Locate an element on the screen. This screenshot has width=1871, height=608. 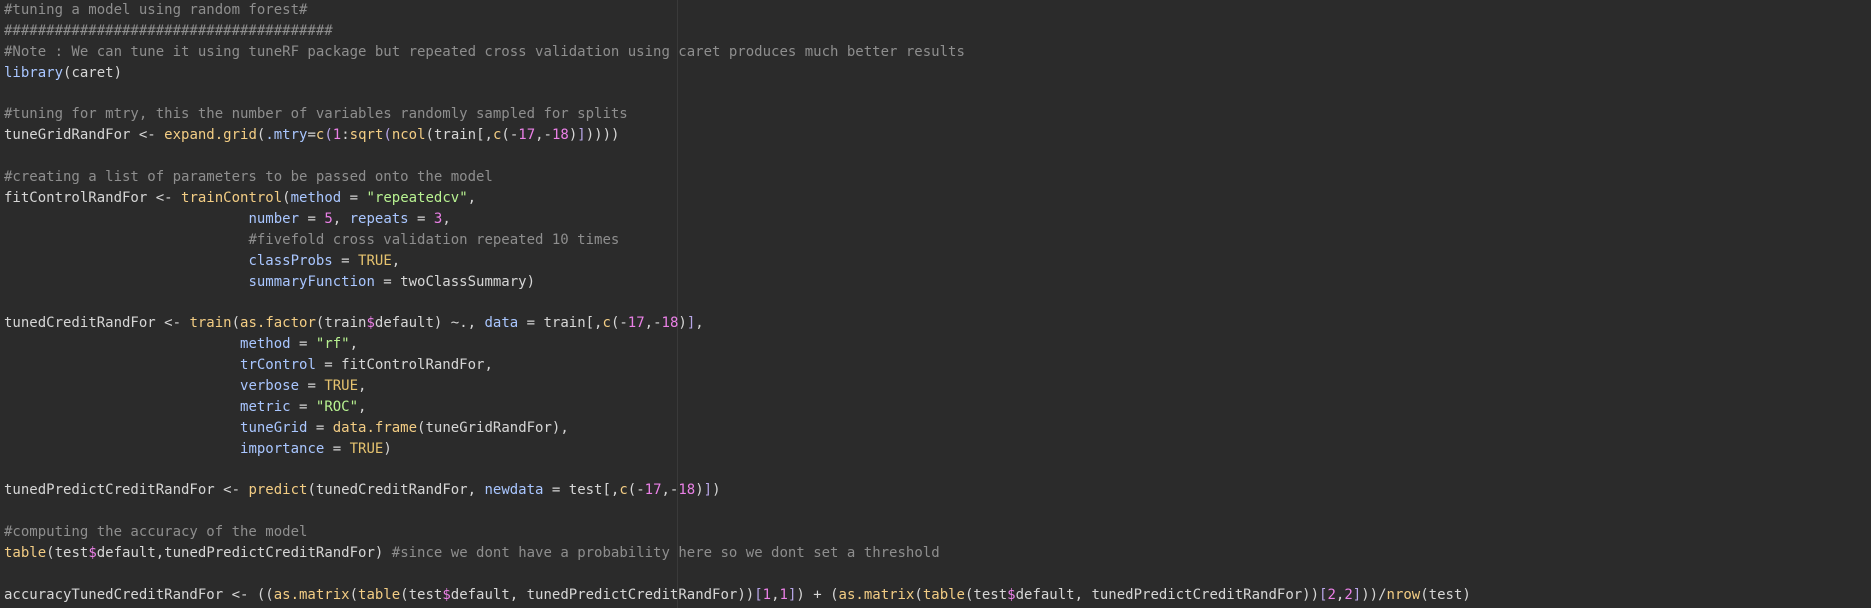
code-token-fn: as.factor is located at coordinates (278, 323).